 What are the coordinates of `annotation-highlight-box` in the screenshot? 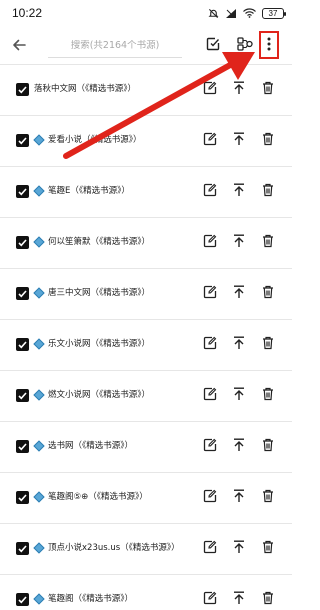 It's located at (269, 45).